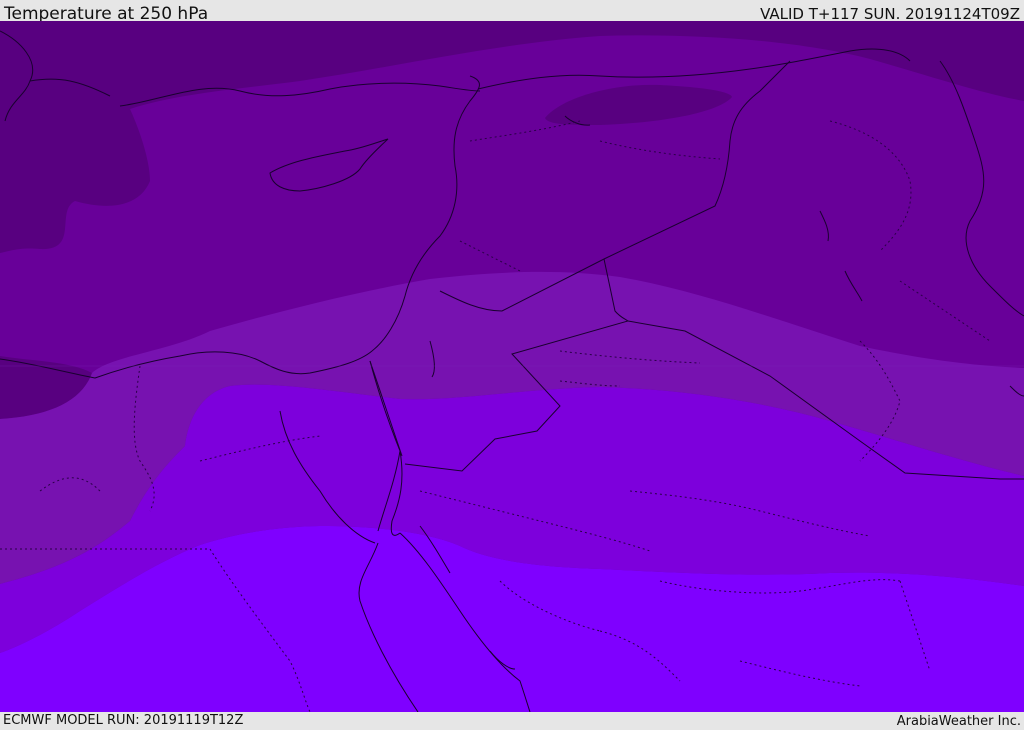 This screenshot has height=730, width=1024. What do you see at coordinates (123, 720) in the screenshot?
I see `model-run-label: ECMWF MODEL RUN: 20191119T12Z` at bounding box center [123, 720].